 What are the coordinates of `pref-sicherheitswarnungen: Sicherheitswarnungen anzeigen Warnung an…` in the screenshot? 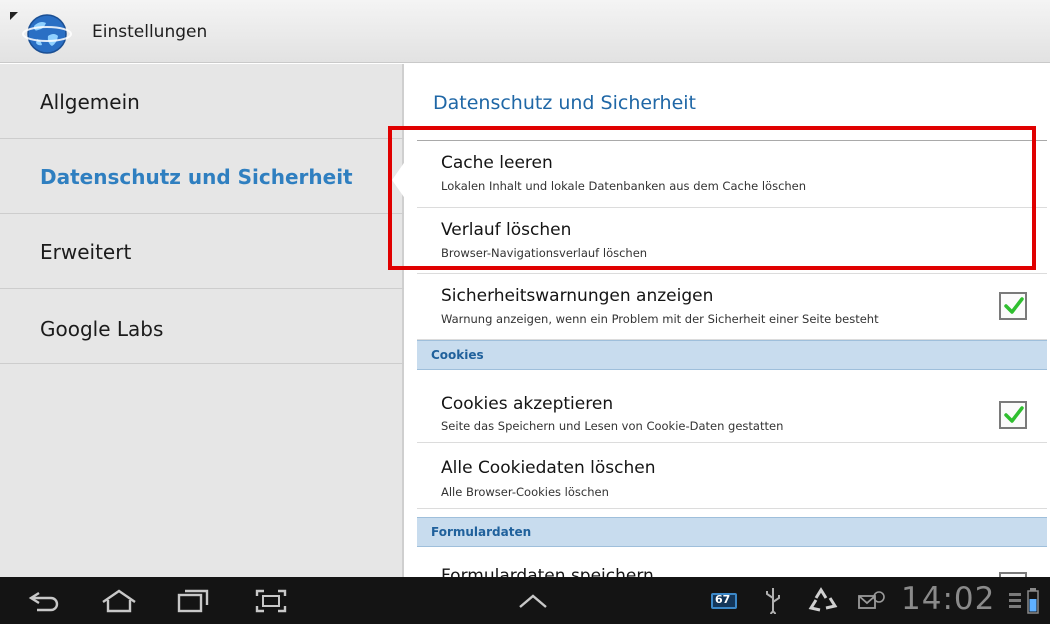 It's located at (732, 307).